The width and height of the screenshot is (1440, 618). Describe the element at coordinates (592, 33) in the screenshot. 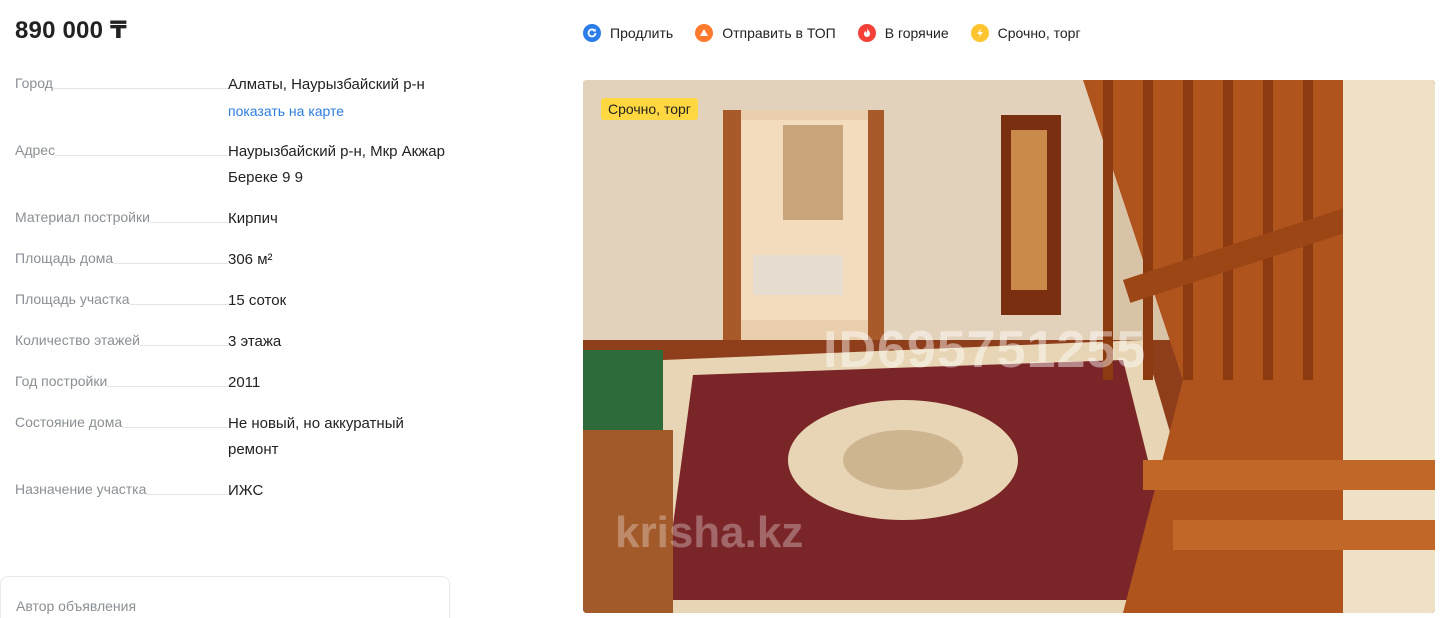

I see `refresh-icon` at that location.